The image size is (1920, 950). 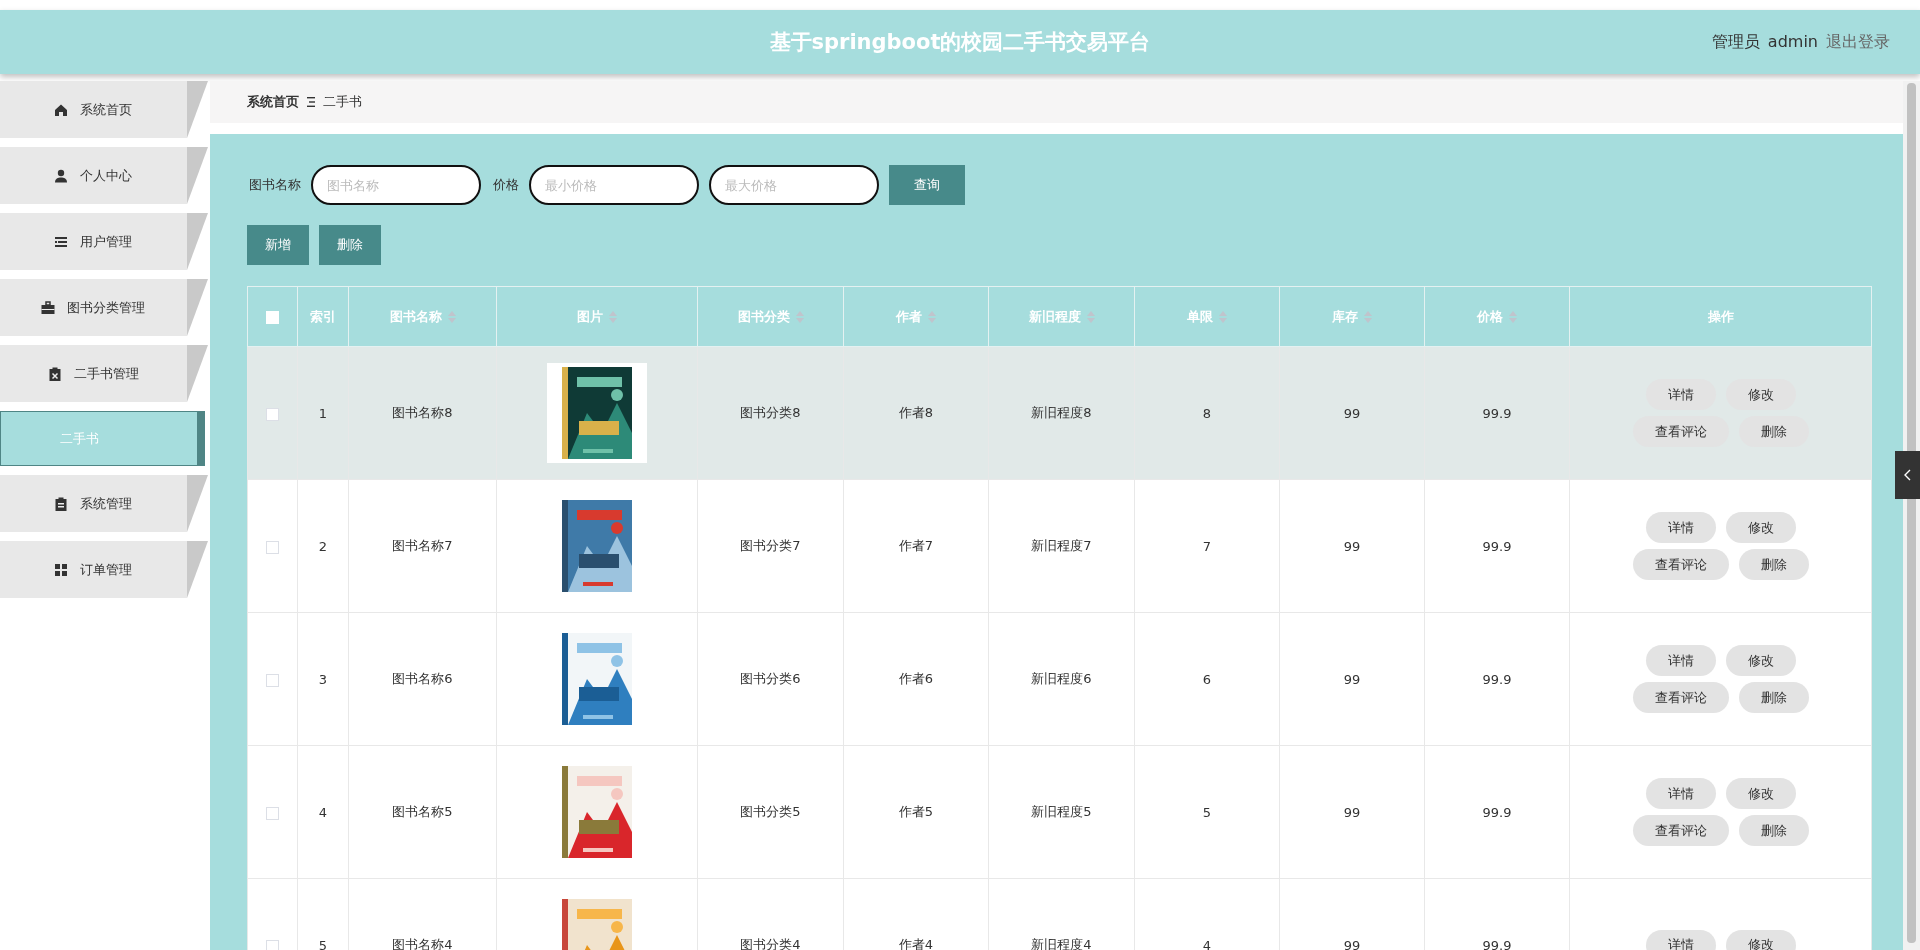 What do you see at coordinates (323, 679) in the screenshot?
I see `table-cell: 3` at bounding box center [323, 679].